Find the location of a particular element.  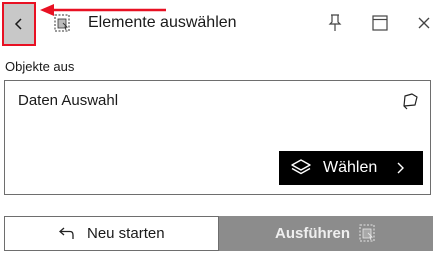

pin-icon is located at coordinates (335, 23).